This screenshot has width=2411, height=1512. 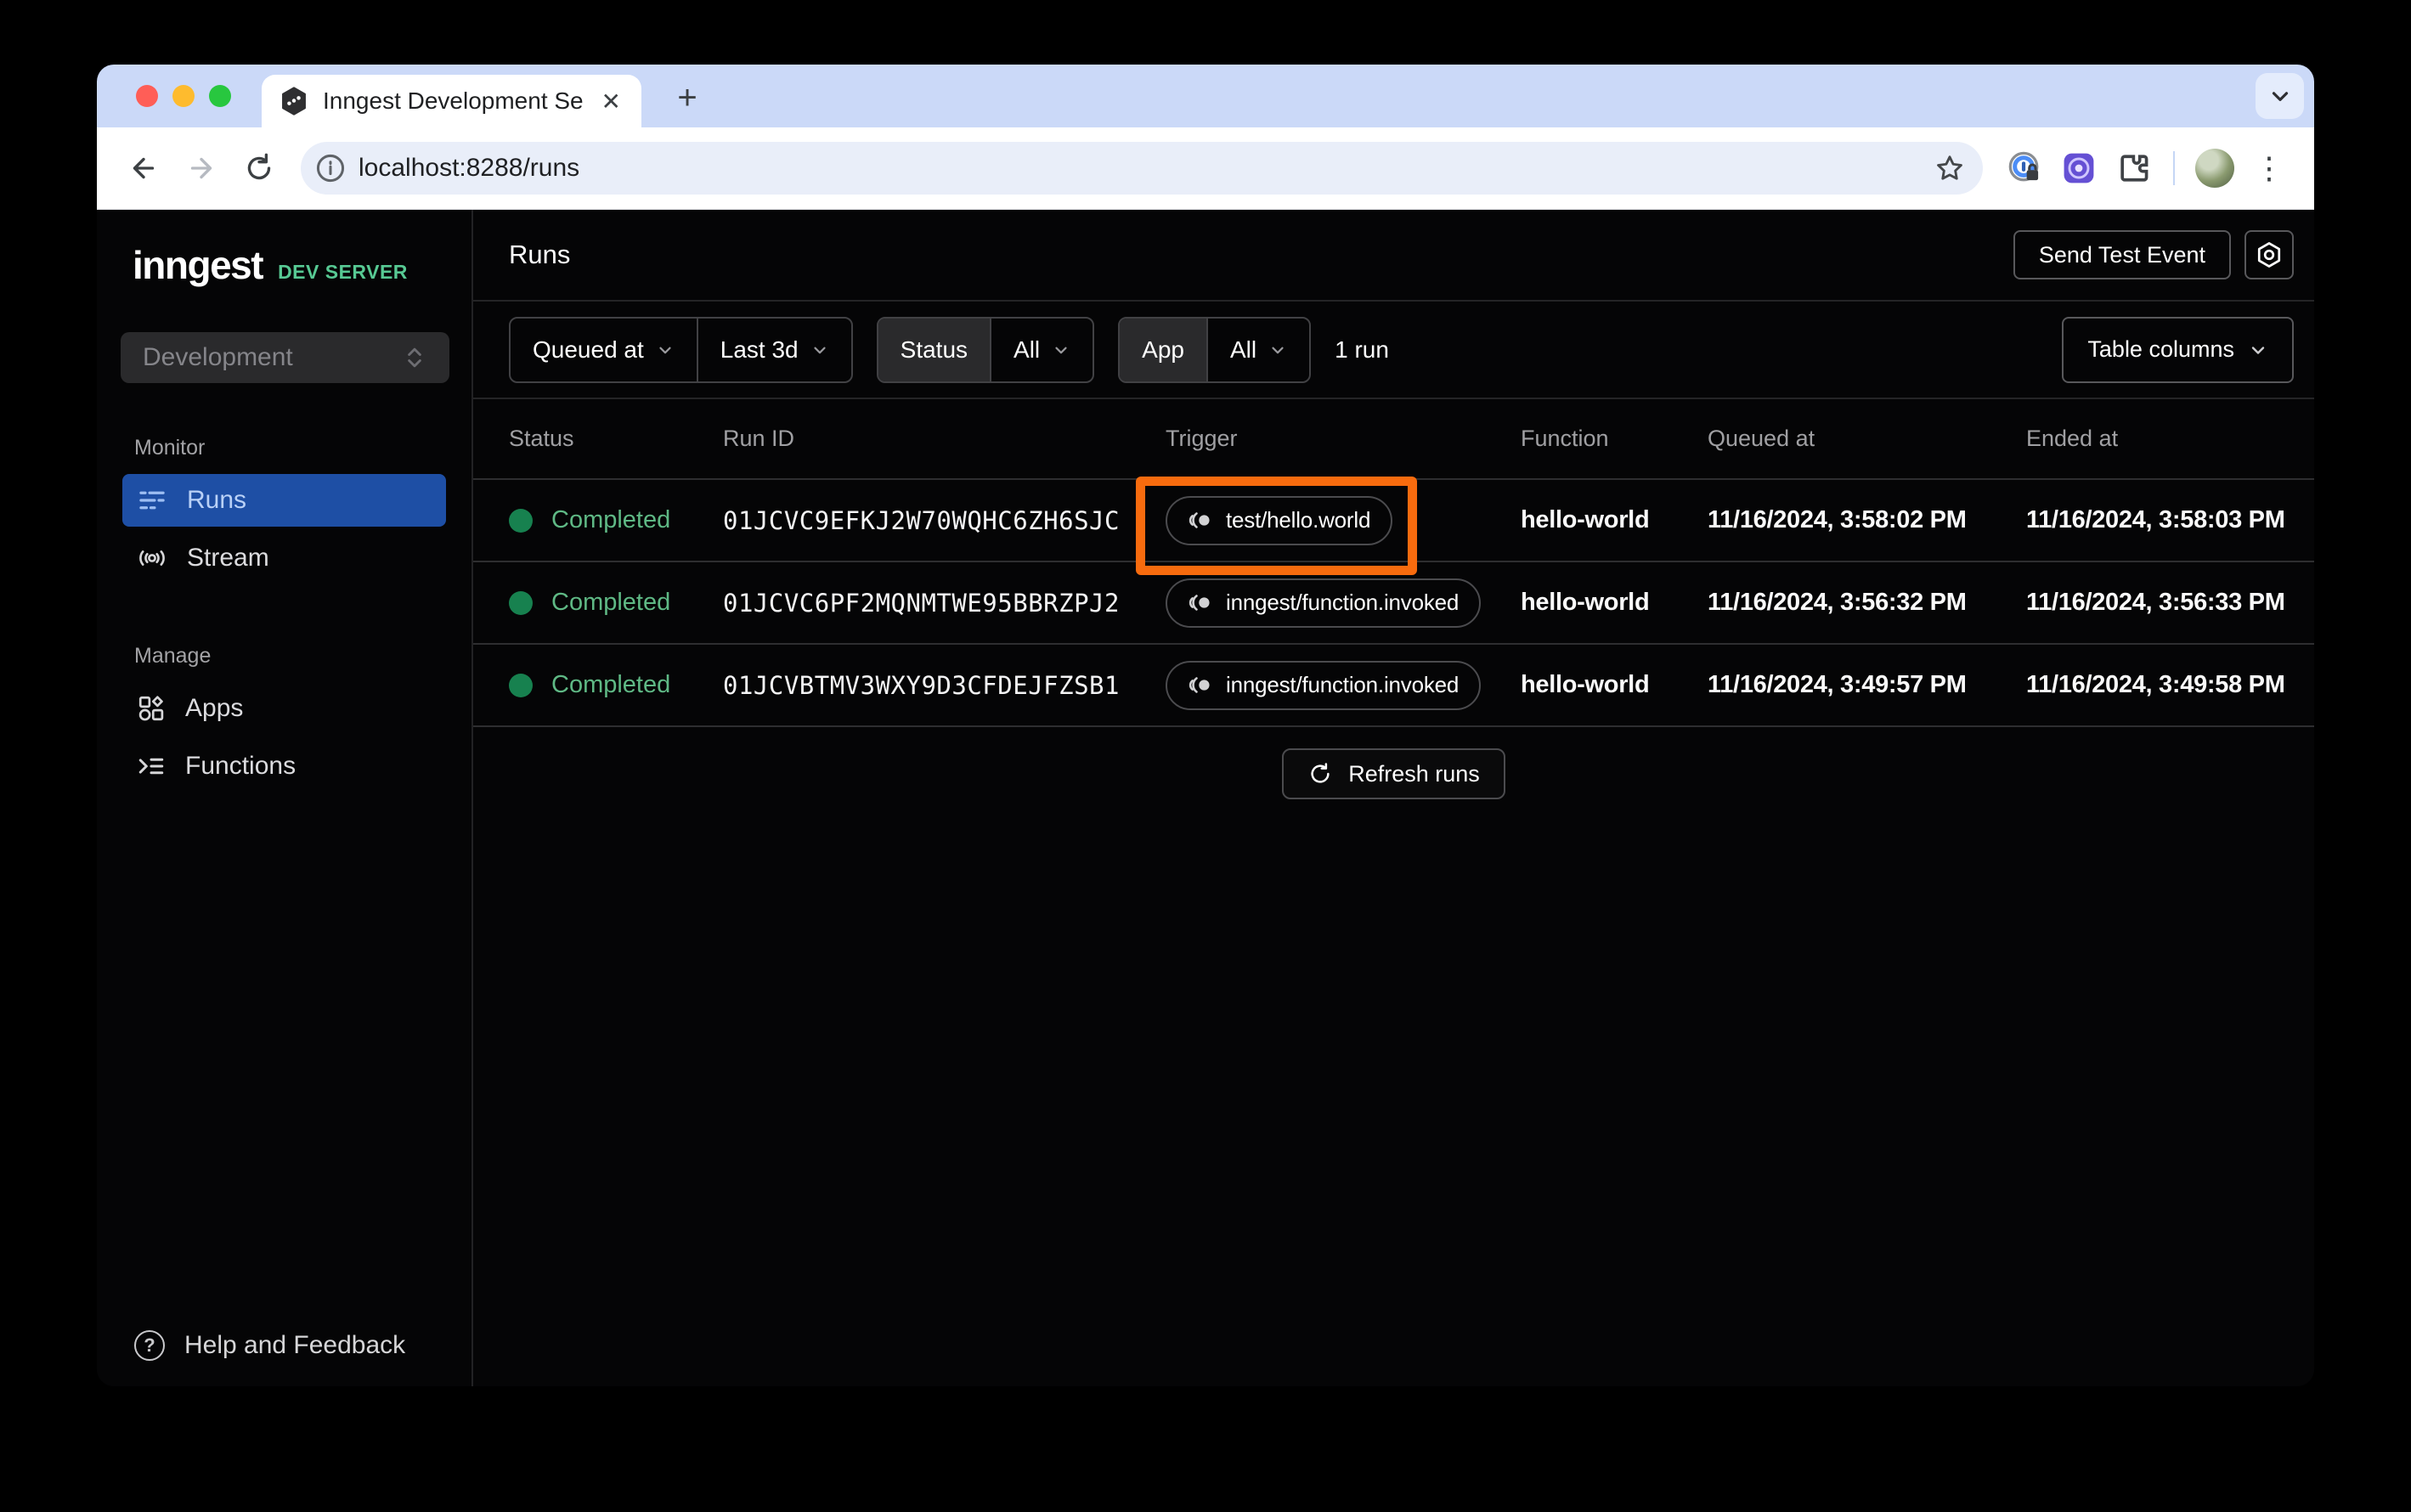 I want to click on result-count: 1 run, so click(x=1362, y=349).